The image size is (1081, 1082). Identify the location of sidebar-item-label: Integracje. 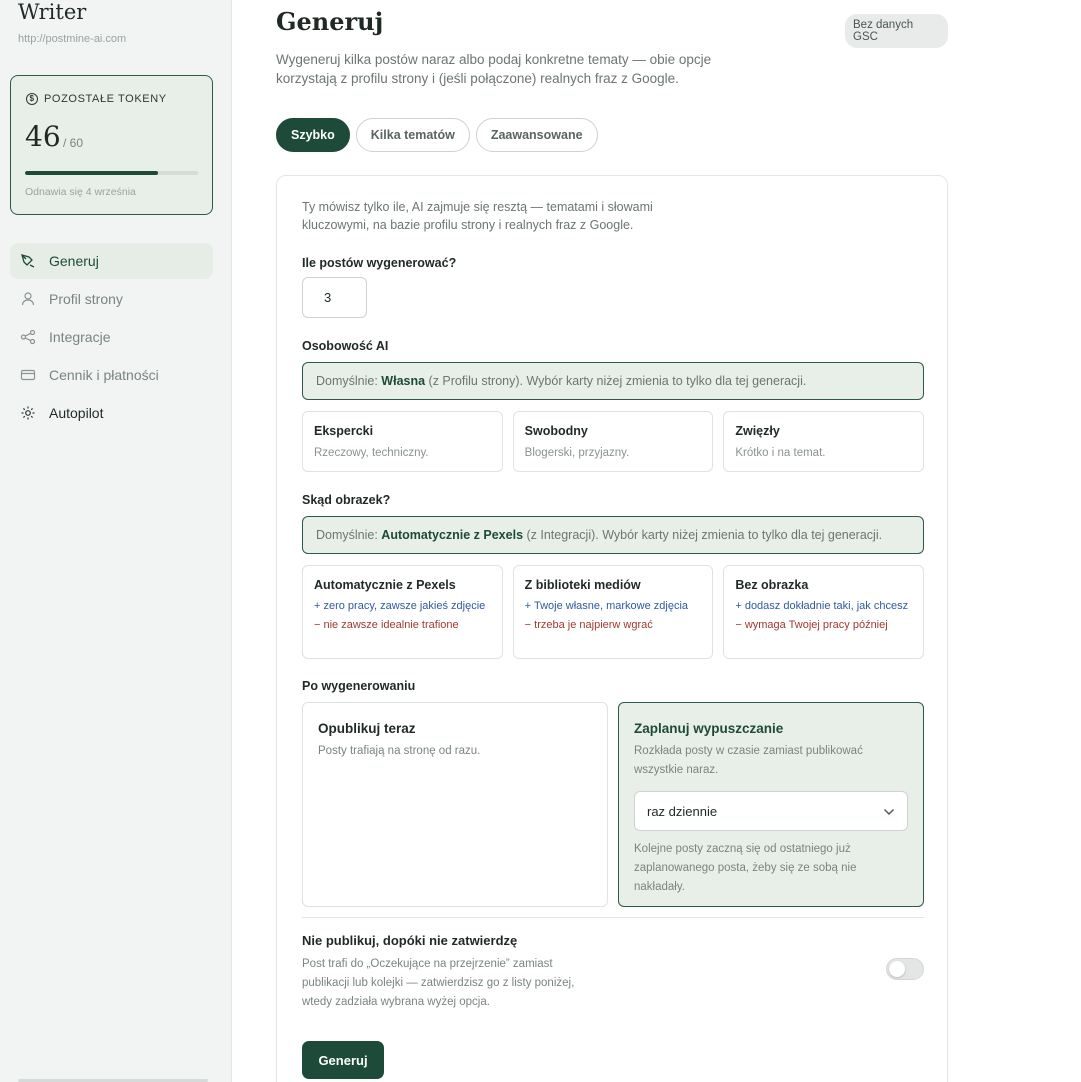
(80, 337).